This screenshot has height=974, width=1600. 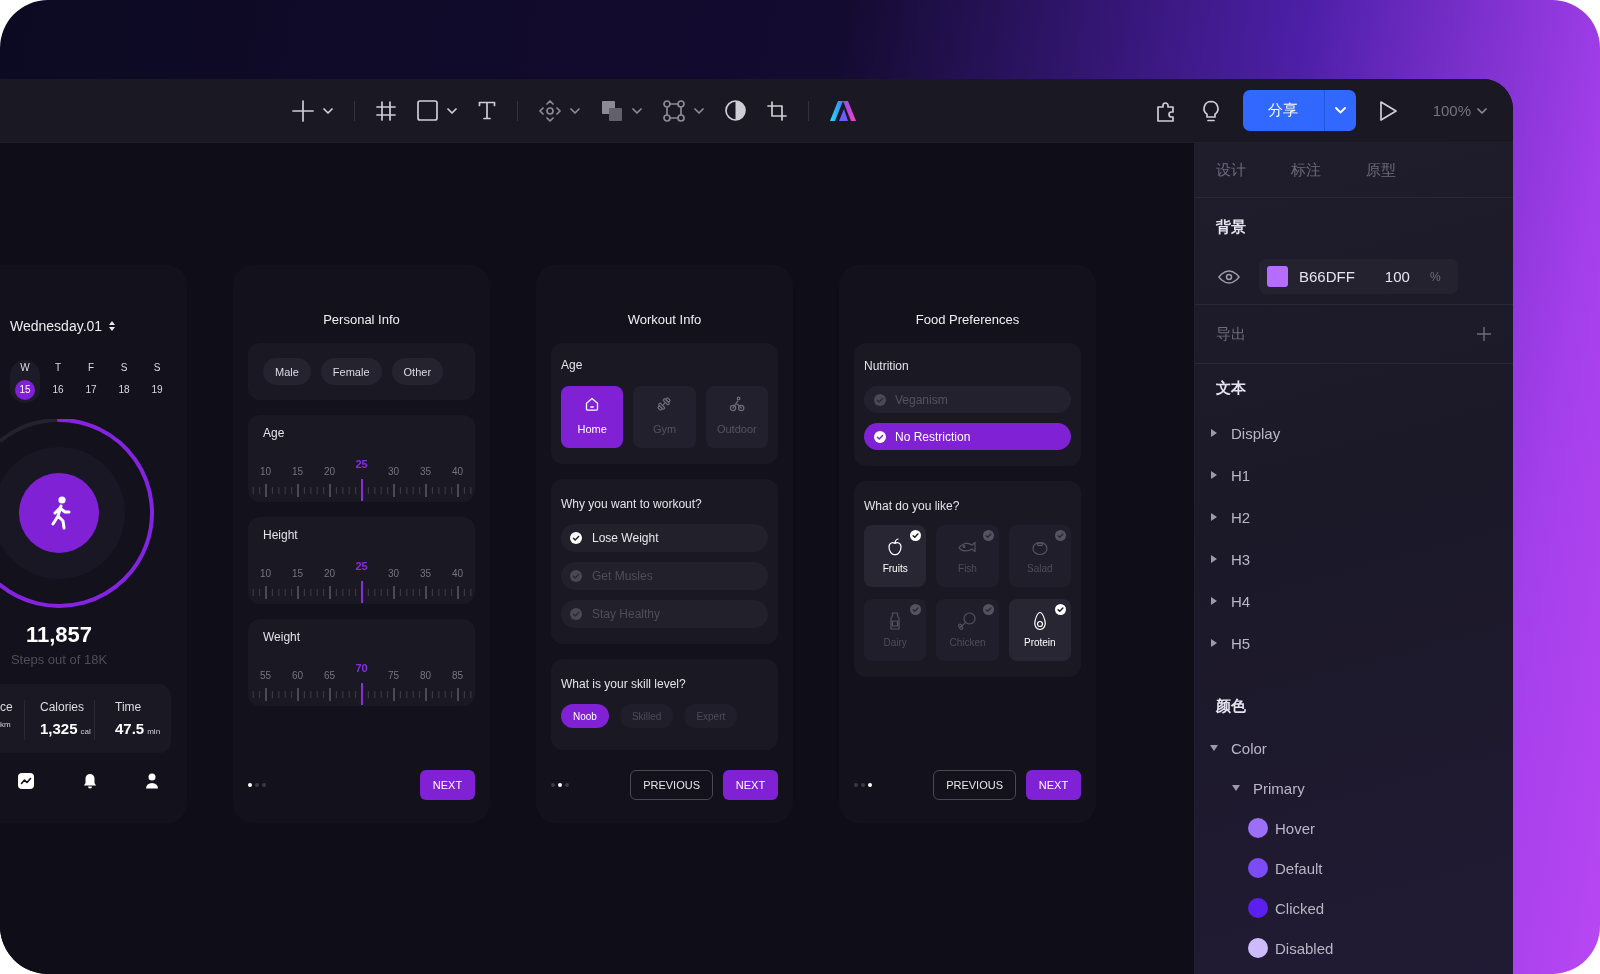 What do you see at coordinates (1354, 601) in the screenshot?
I see `tree-item: H4` at bounding box center [1354, 601].